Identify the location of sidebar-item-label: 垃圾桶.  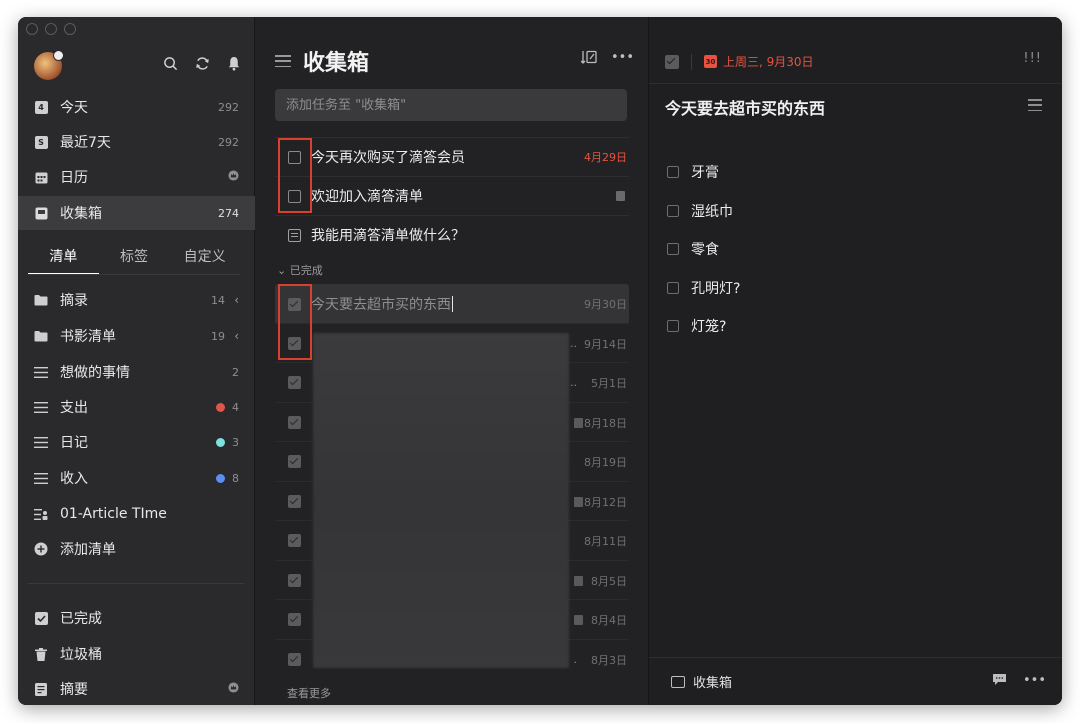
(81, 655).